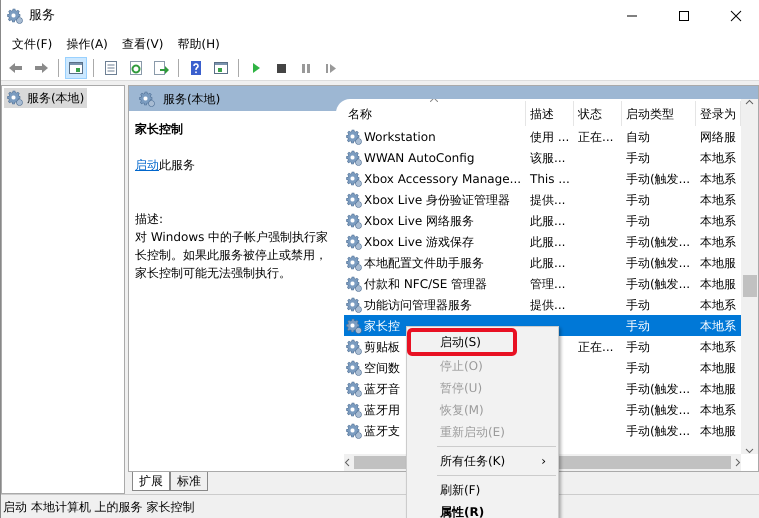 The image size is (759, 518). I want to click on service-name-cell: Xbox Live 游戏保存, so click(419, 241).